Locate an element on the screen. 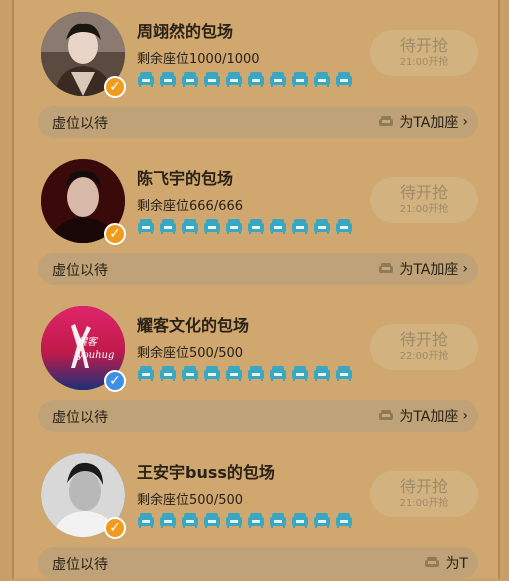 The image size is (509, 581). add-seat-link: 为T is located at coordinates (446, 563).